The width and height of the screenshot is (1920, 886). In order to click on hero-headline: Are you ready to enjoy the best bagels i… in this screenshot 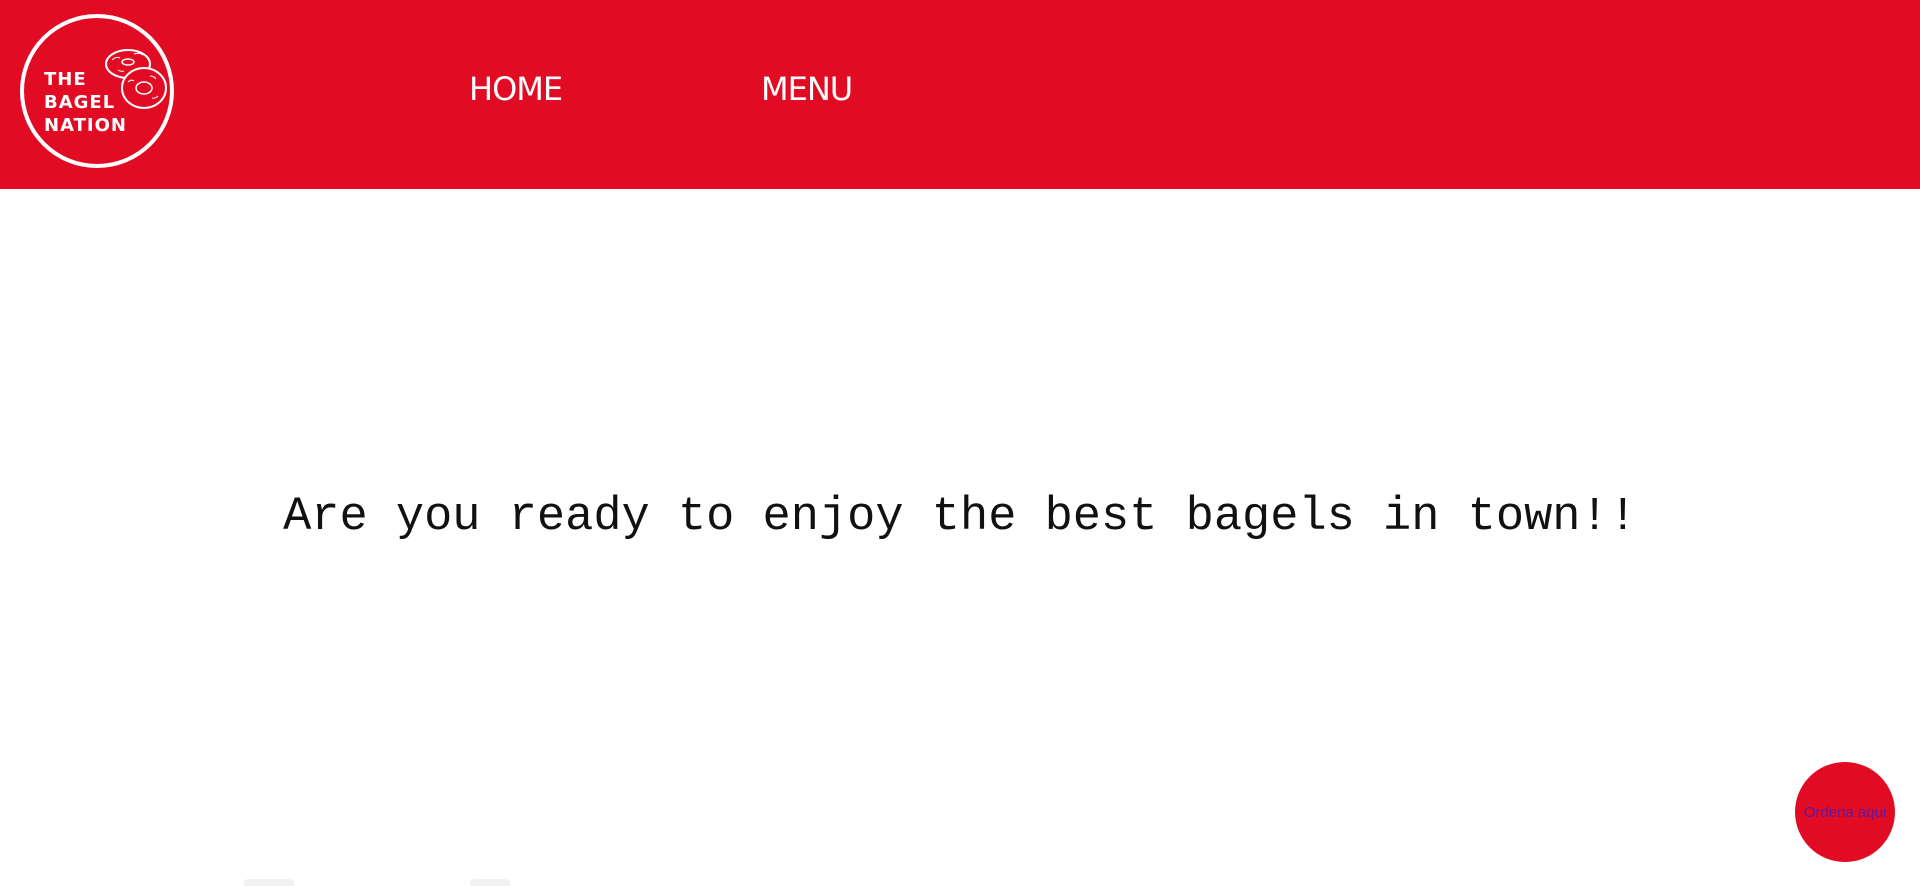, I will do `click(960, 517)`.